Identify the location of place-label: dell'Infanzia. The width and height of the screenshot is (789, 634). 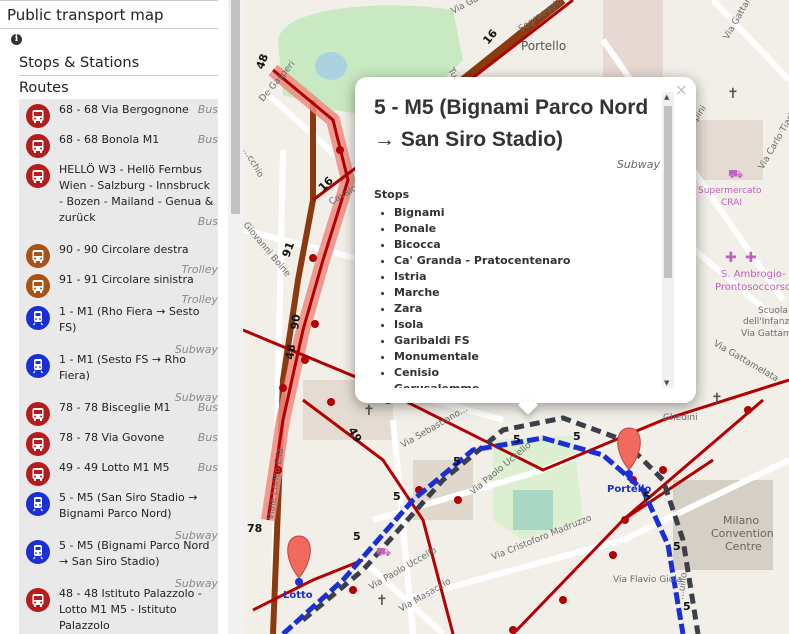
(766, 322).